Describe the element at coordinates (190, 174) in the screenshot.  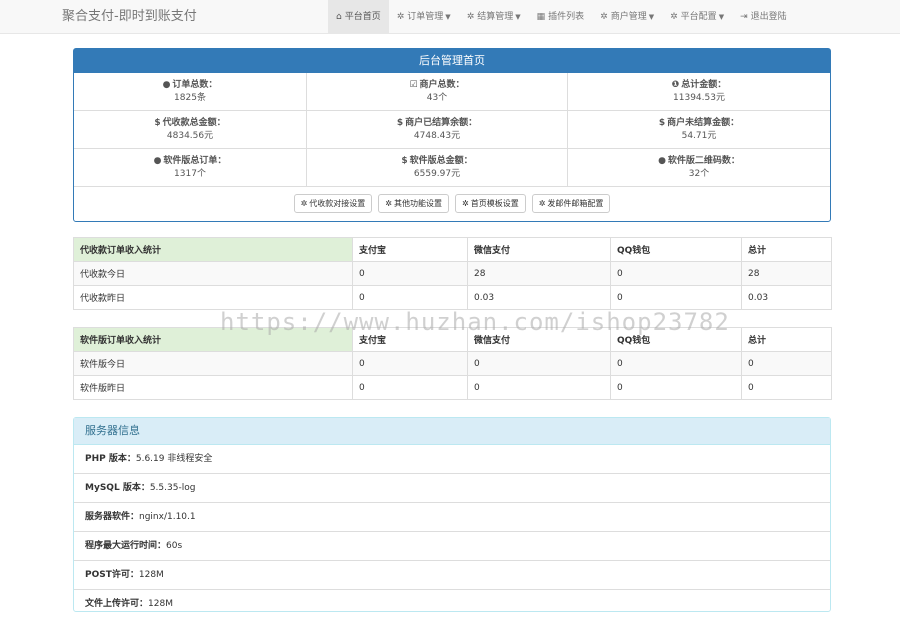
I see `stat-value: 1317个` at that location.